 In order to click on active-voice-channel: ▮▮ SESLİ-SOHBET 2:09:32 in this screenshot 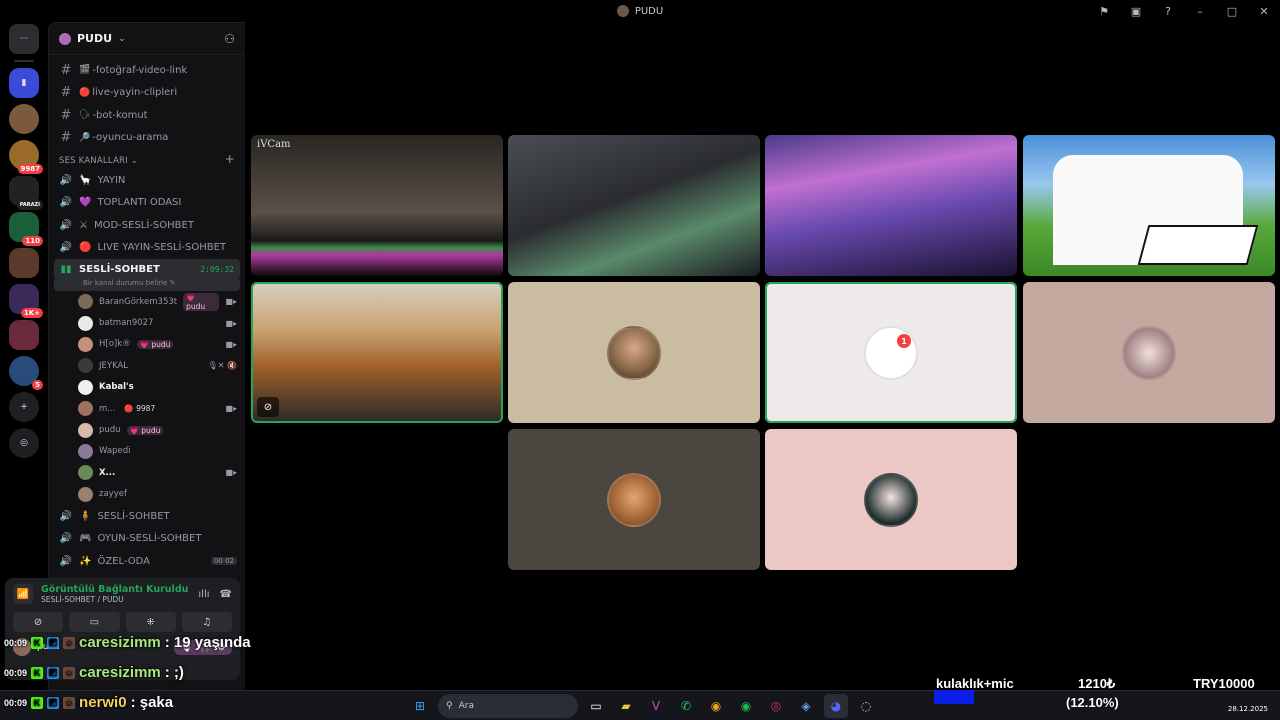, I will do `click(147, 269)`.